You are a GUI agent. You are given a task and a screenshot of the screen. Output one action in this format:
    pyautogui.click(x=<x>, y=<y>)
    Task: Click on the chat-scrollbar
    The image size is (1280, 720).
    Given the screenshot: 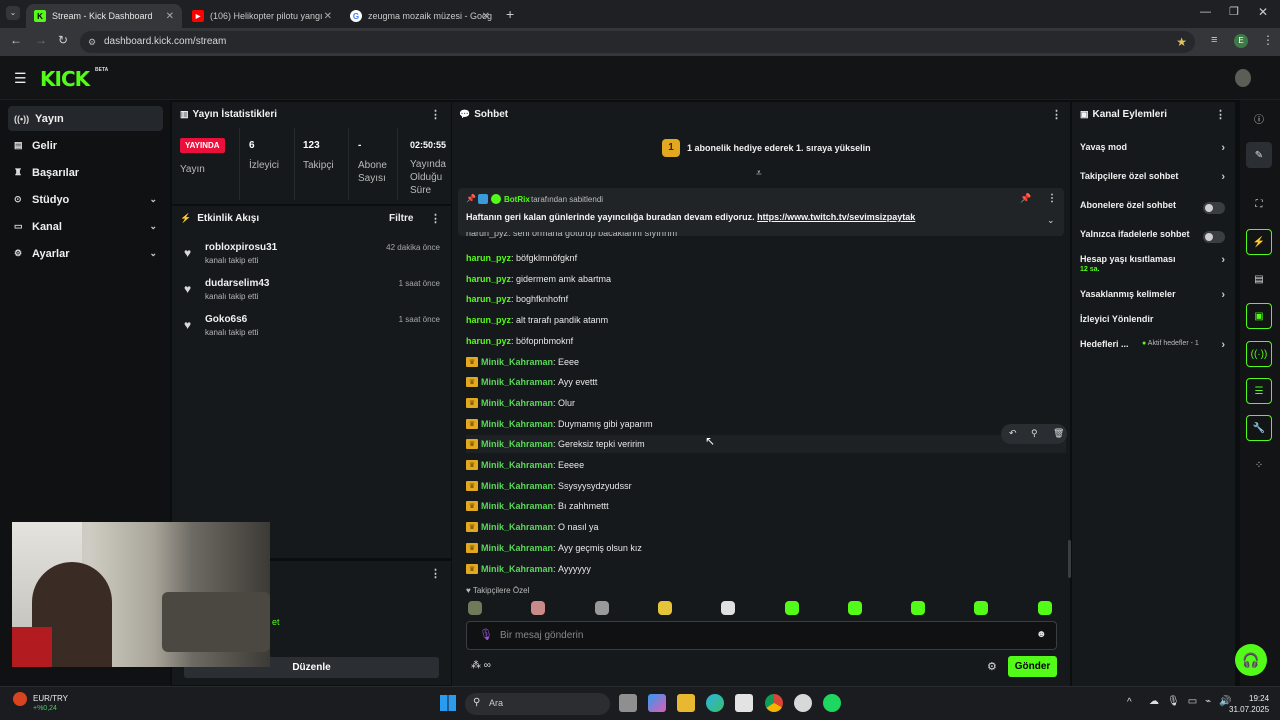 What is the action you would take?
    pyautogui.click(x=1069, y=559)
    